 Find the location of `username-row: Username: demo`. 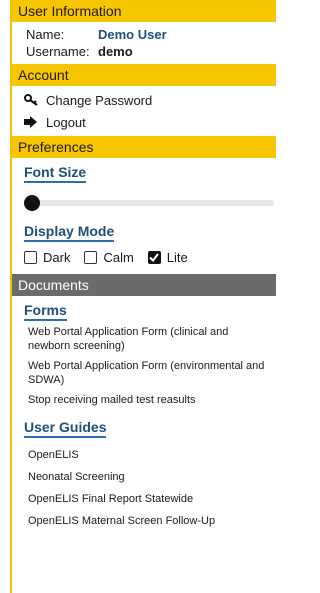

username-row: Username: demo is located at coordinates (151, 51).